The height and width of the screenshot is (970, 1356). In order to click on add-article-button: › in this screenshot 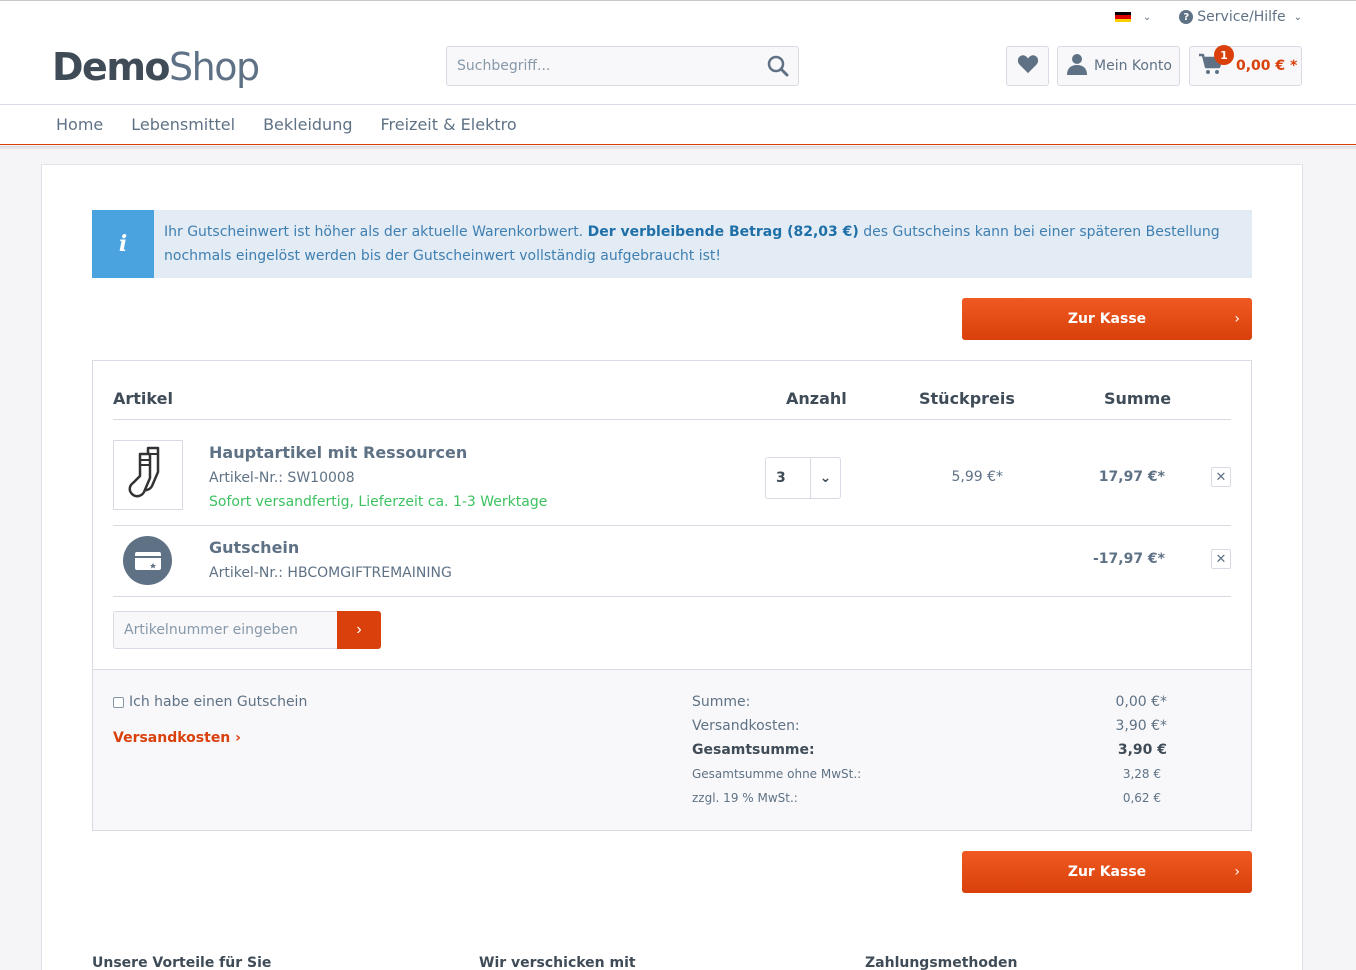, I will do `click(359, 630)`.